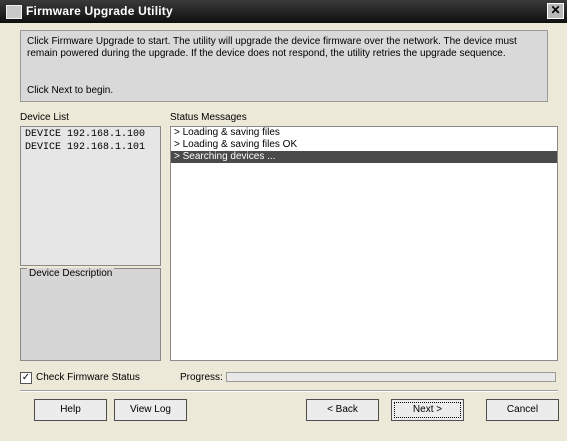  Describe the element at coordinates (26, 378) in the screenshot. I see `check-firmware-checkbox: ✓` at that location.